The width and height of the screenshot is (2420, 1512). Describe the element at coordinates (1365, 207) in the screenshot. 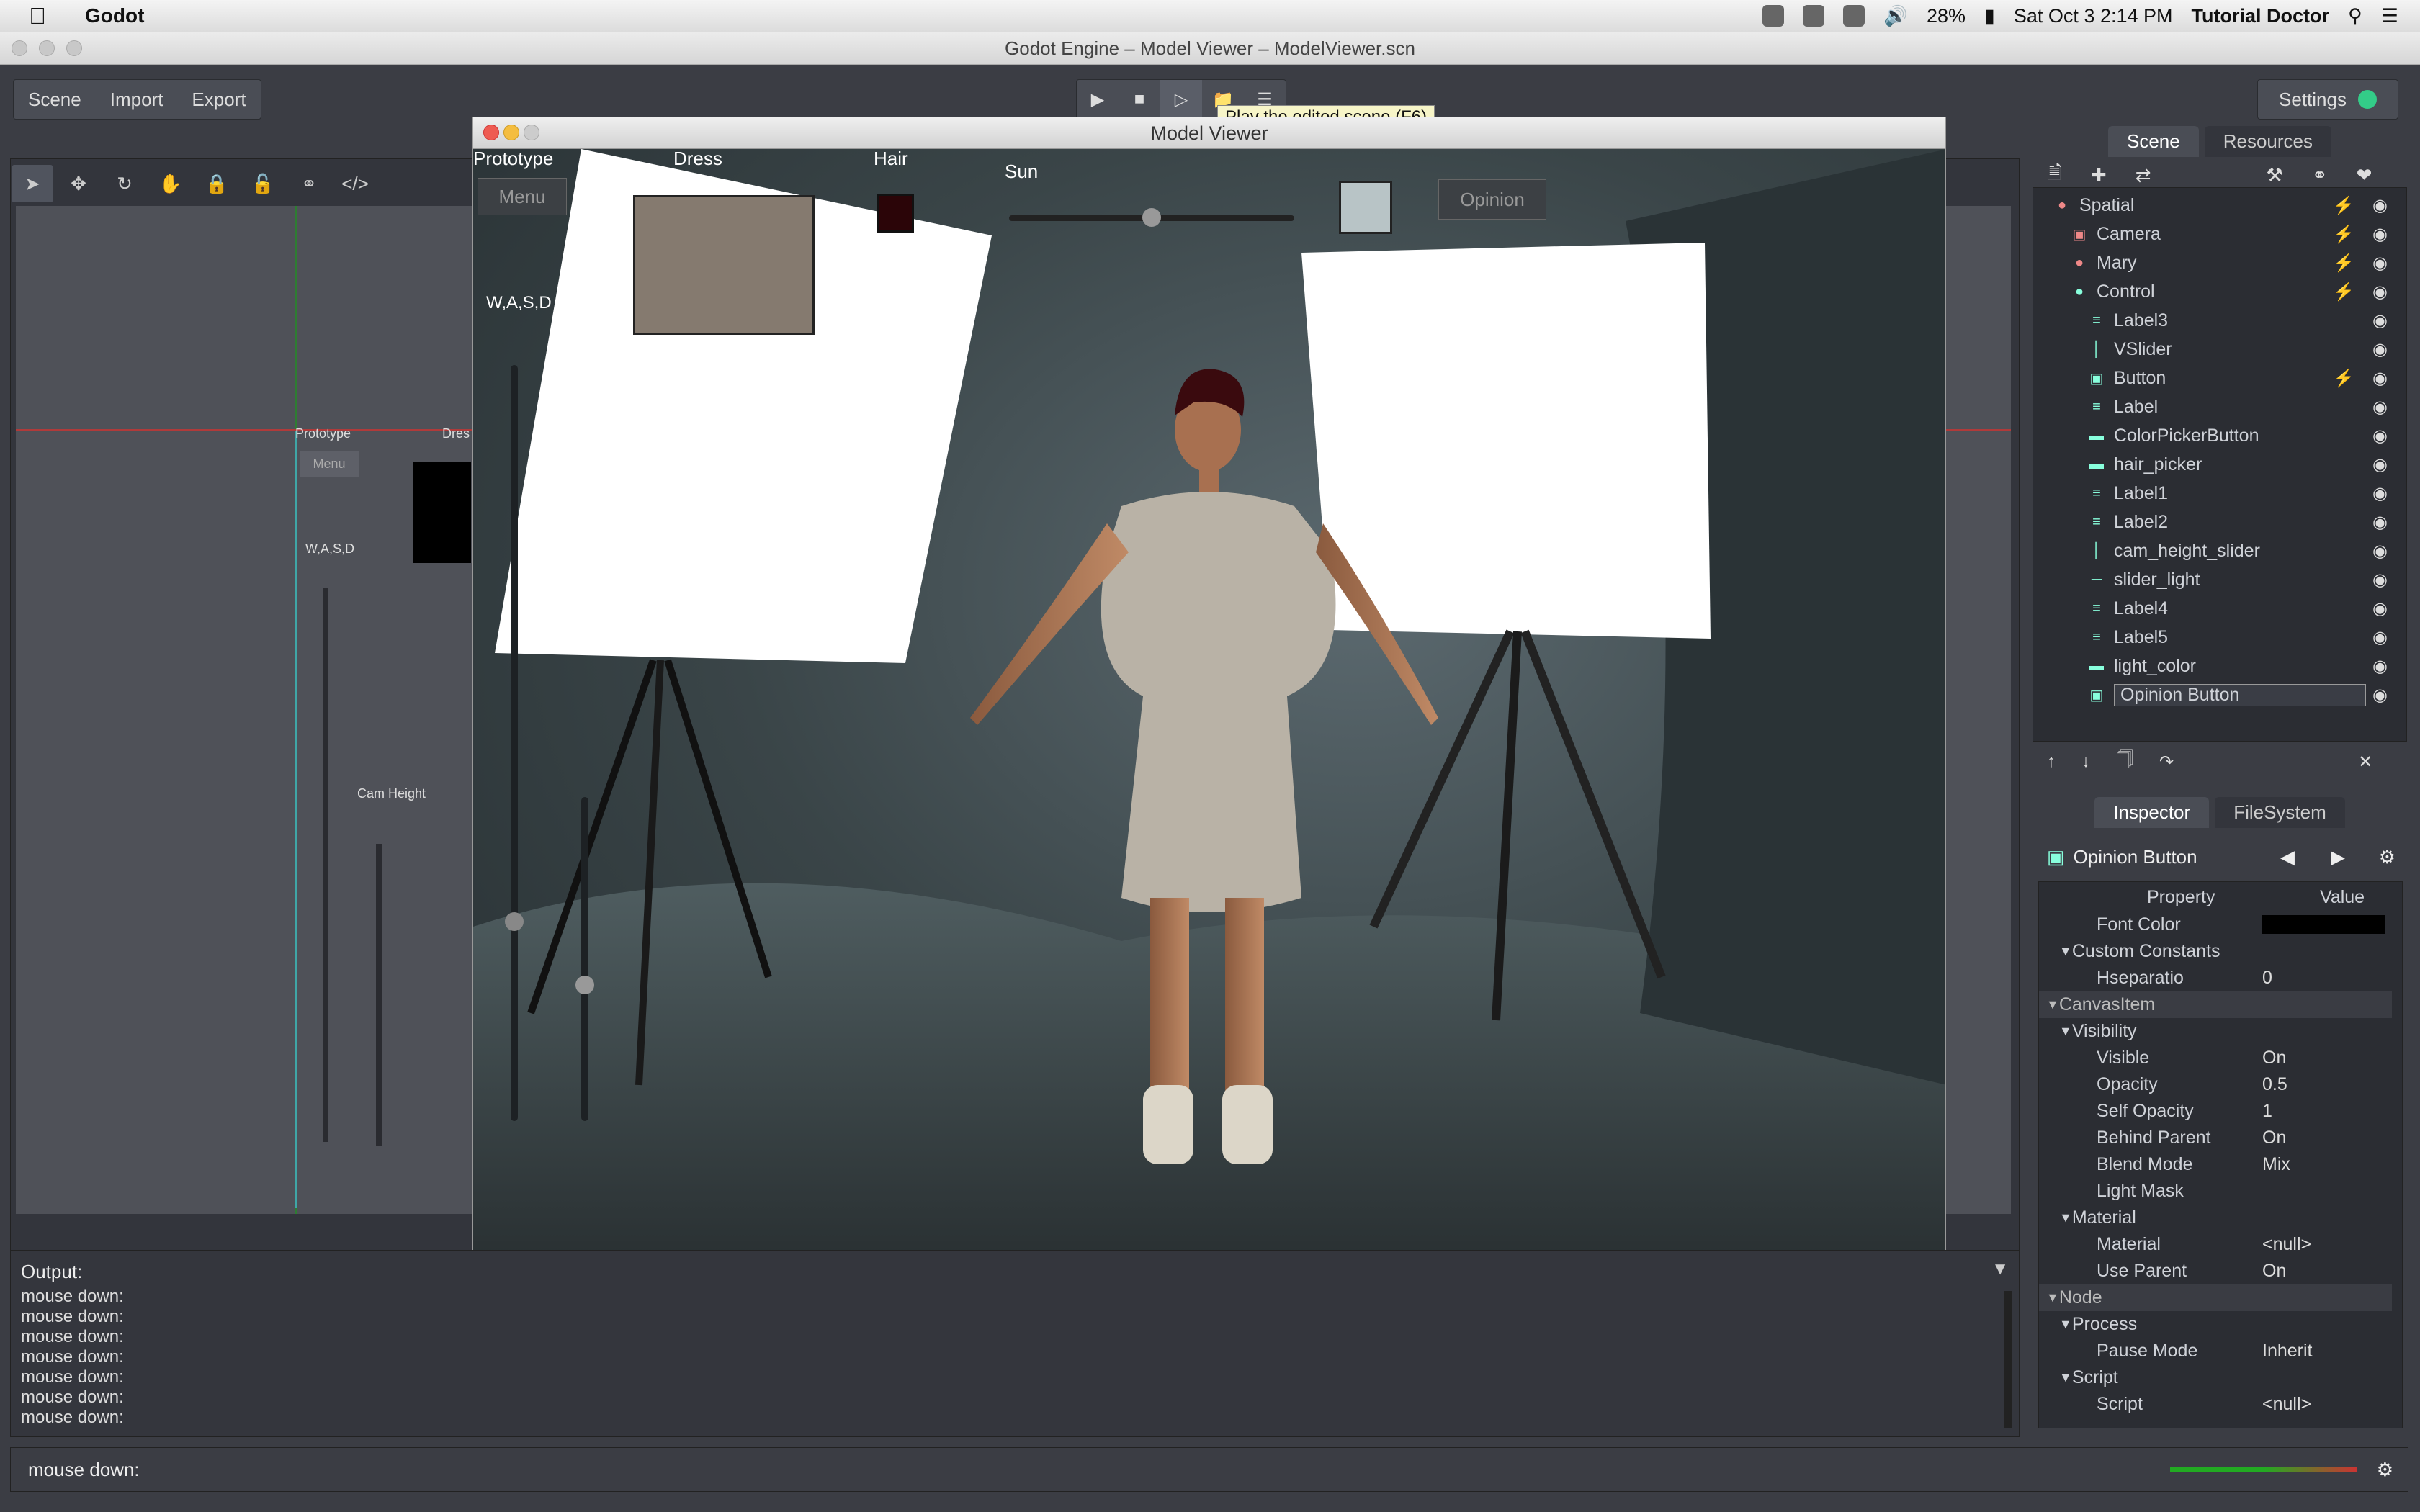

I see `light-color-picker` at that location.